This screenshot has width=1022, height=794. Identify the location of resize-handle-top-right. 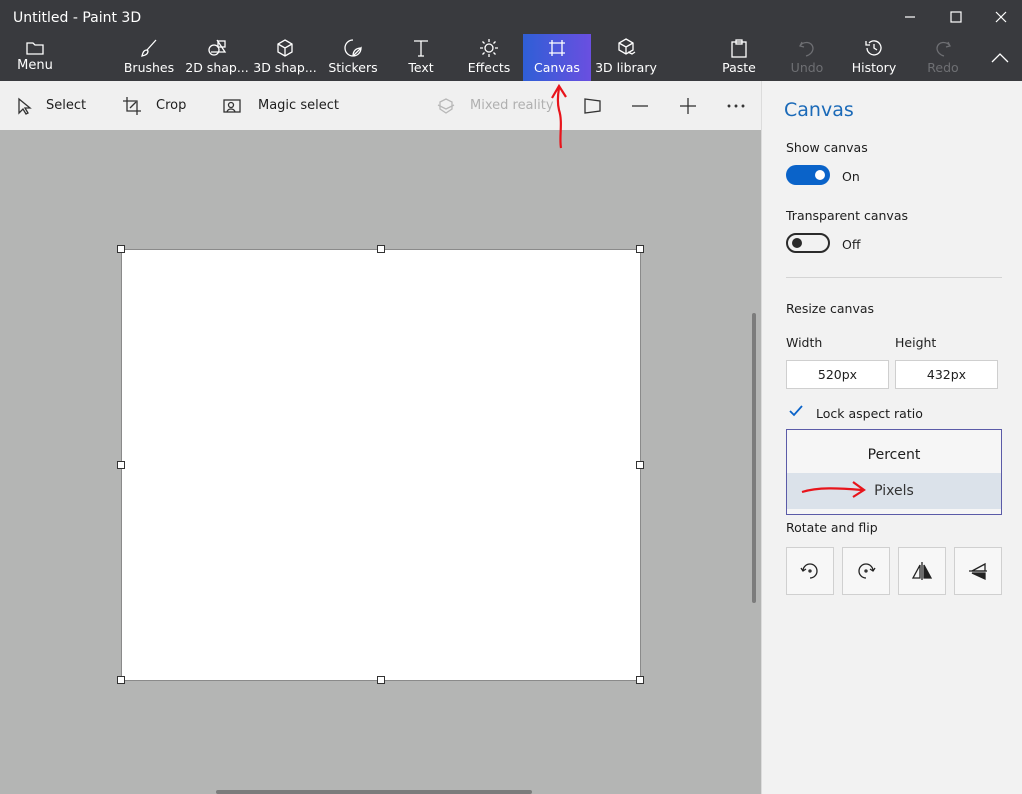
(640, 249).